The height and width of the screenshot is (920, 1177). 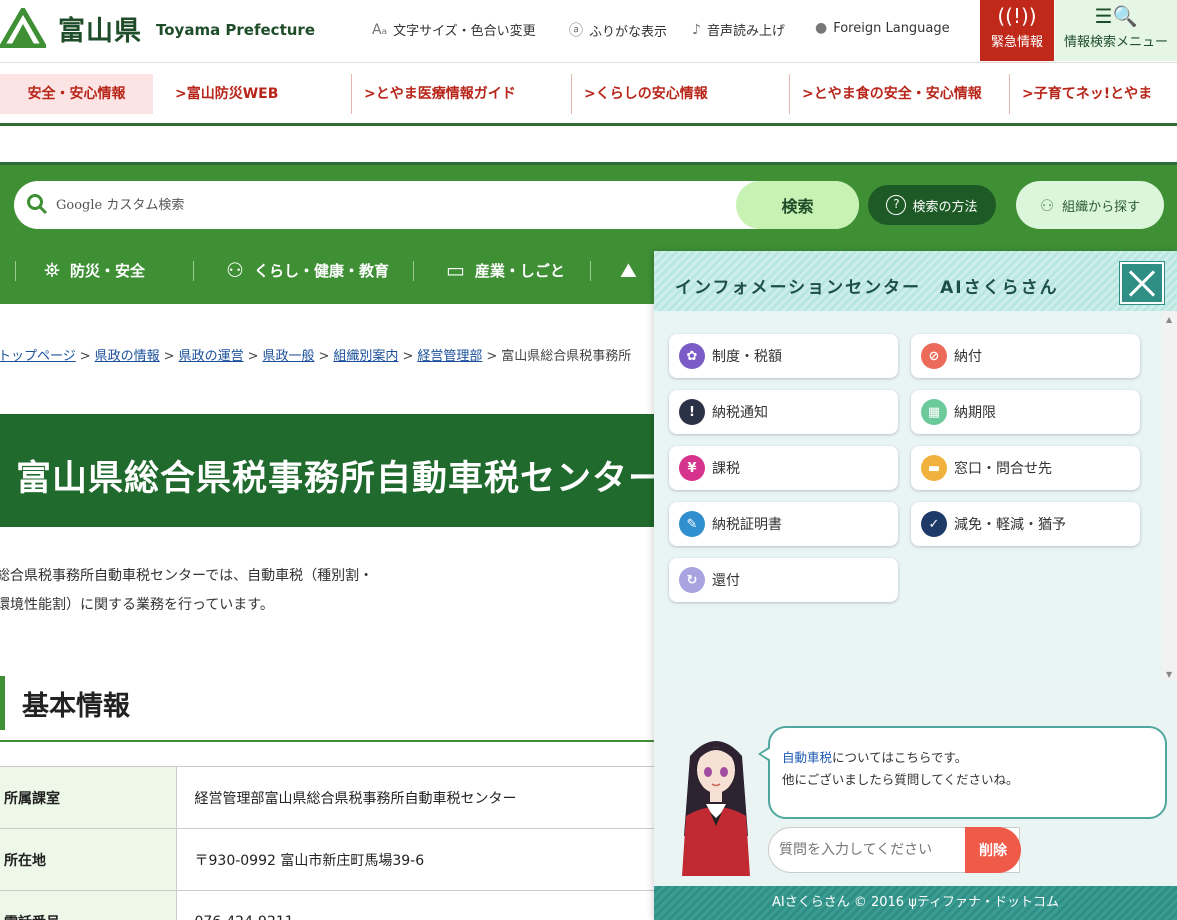 What do you see at coordinates (2, 703) in the screenshot?
I see `section-accent-bar` at bounding box center [2, 703].